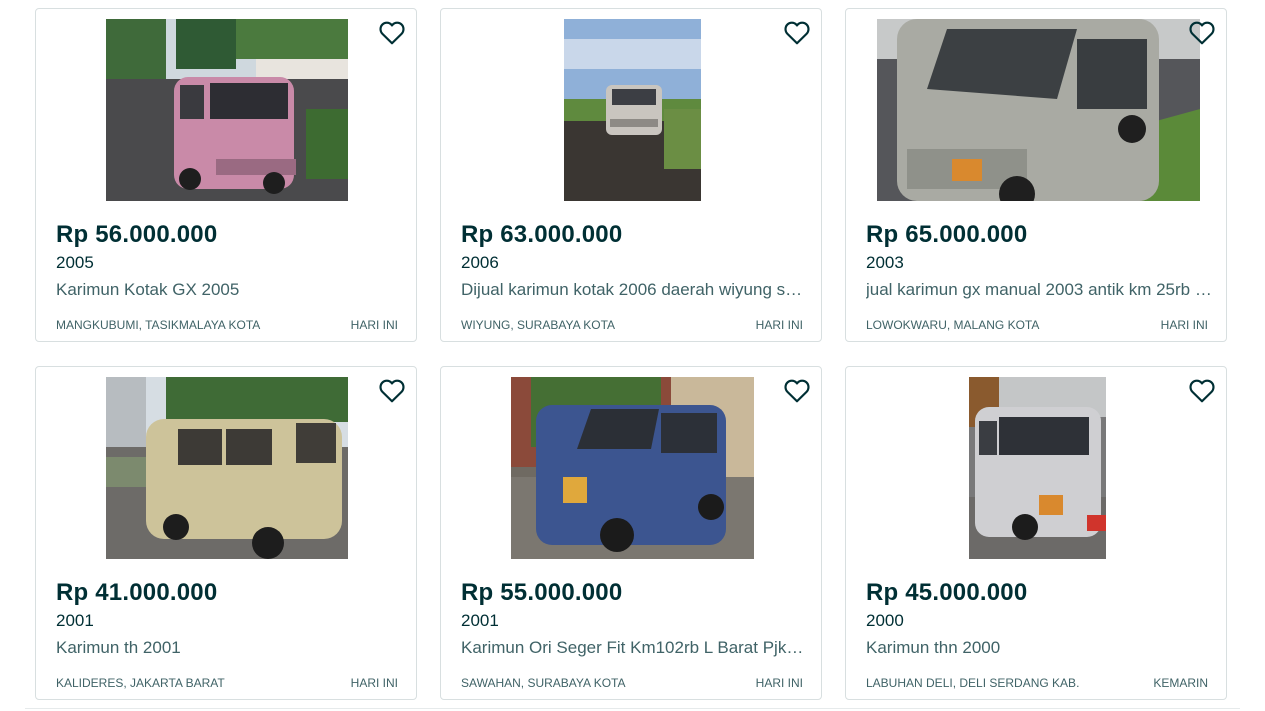 Image resolution: width=1265 pixels, height=711 pixels. Describe the element at coordinates (229, 648) in the screenshot. I see `listing-title: Karimun th 2001` at that location.